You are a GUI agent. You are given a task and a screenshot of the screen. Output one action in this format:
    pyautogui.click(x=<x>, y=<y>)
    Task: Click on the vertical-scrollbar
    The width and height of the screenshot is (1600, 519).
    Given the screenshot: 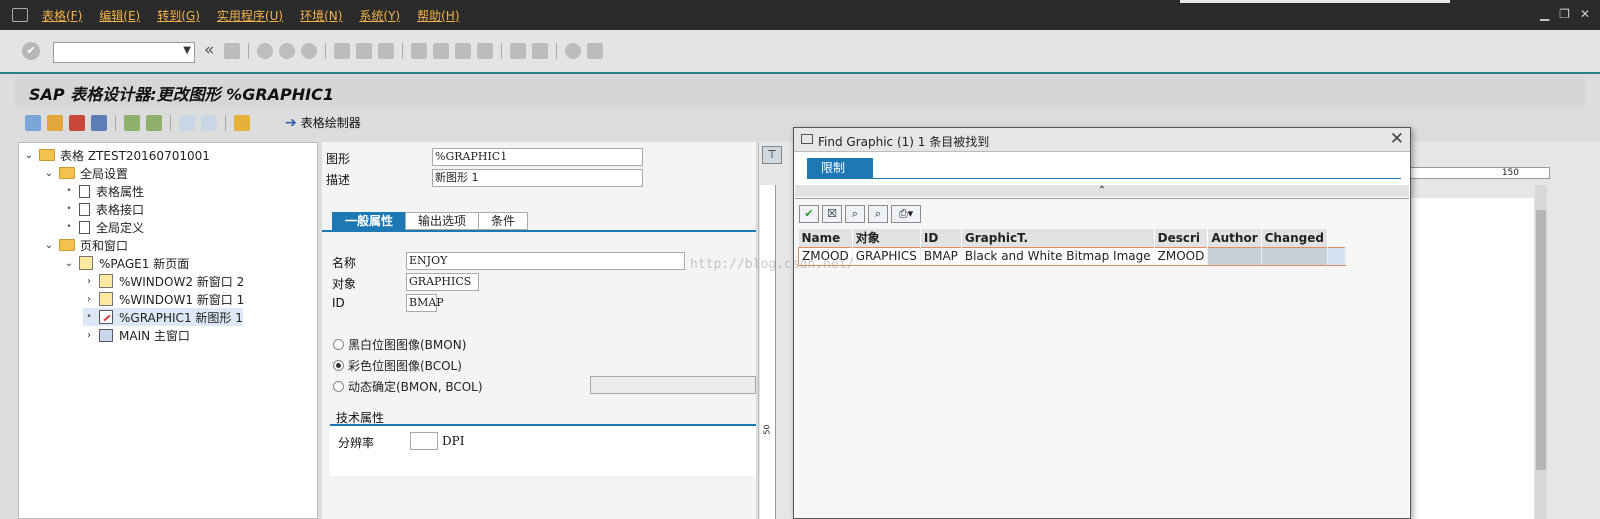 What is the action you would take?
    pyautogui.click(x=1541, y=352)
    